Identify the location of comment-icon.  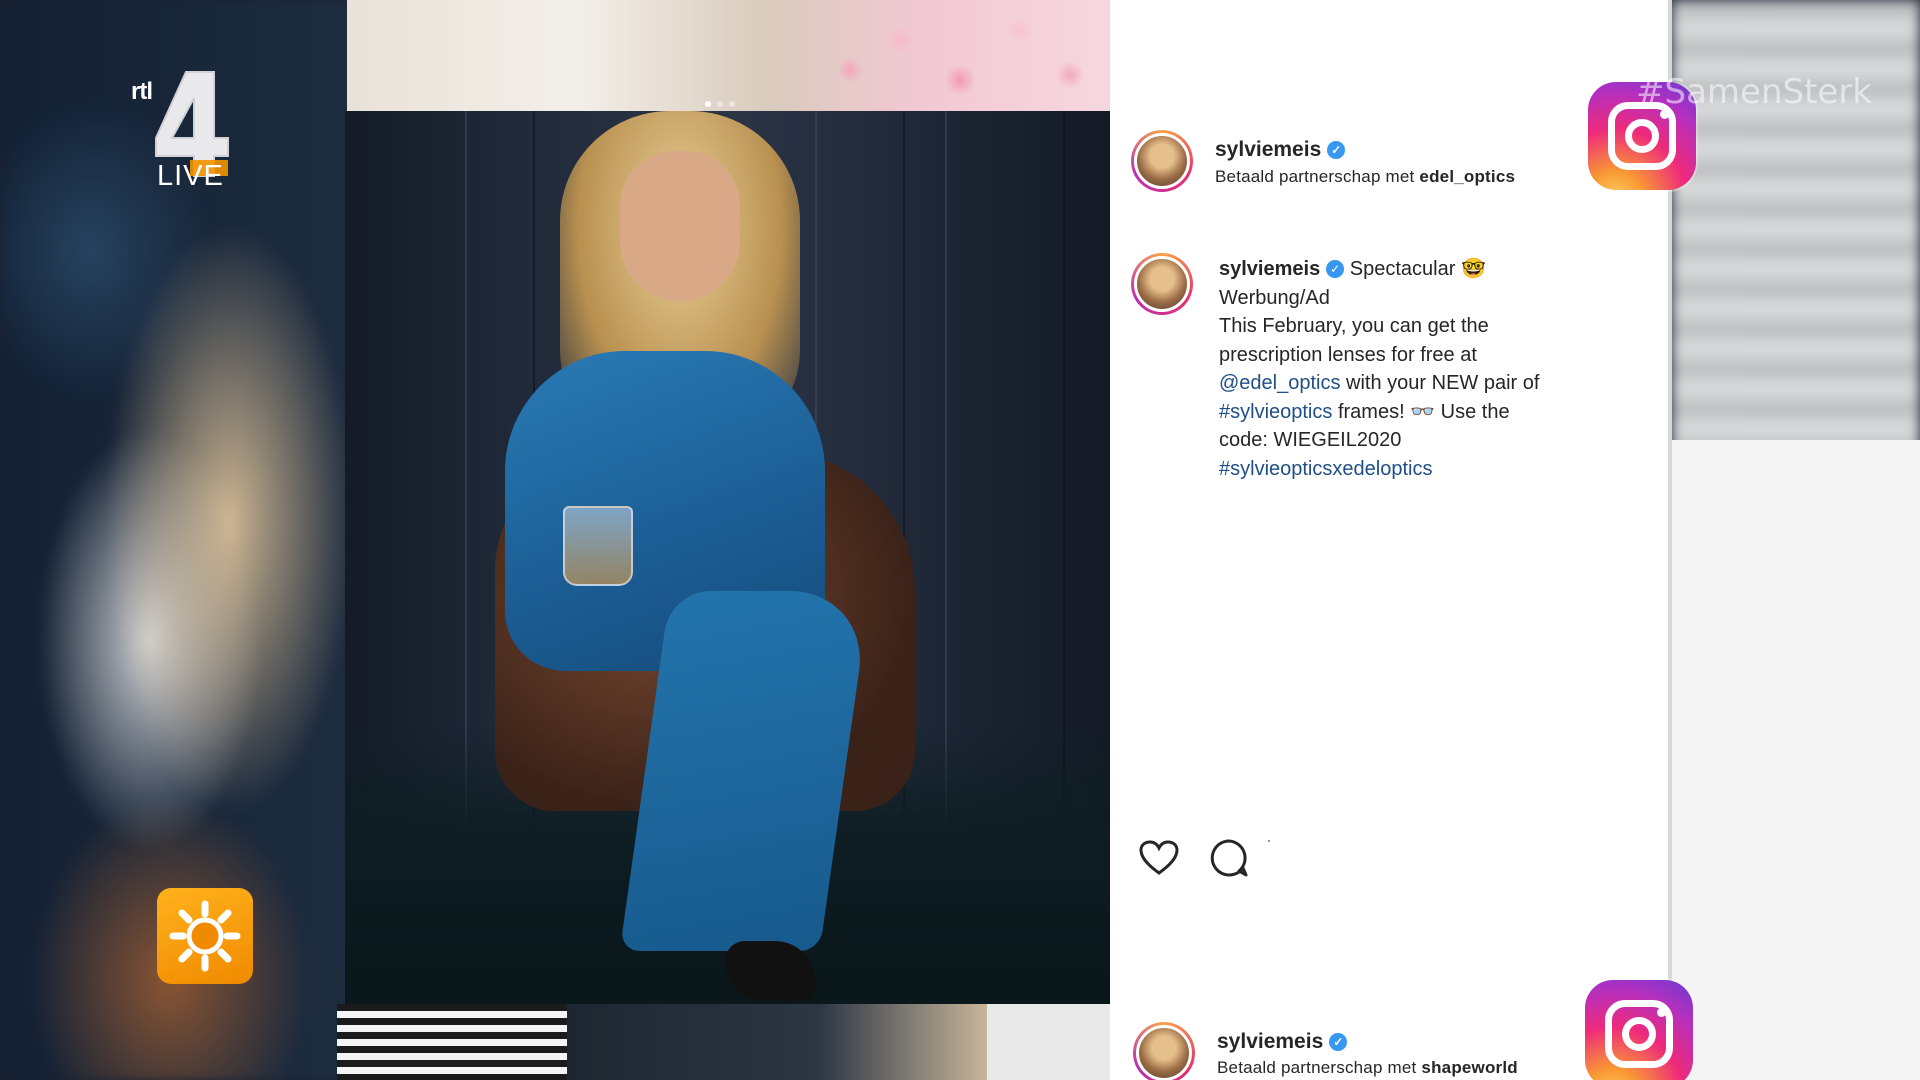
(1229, 858).